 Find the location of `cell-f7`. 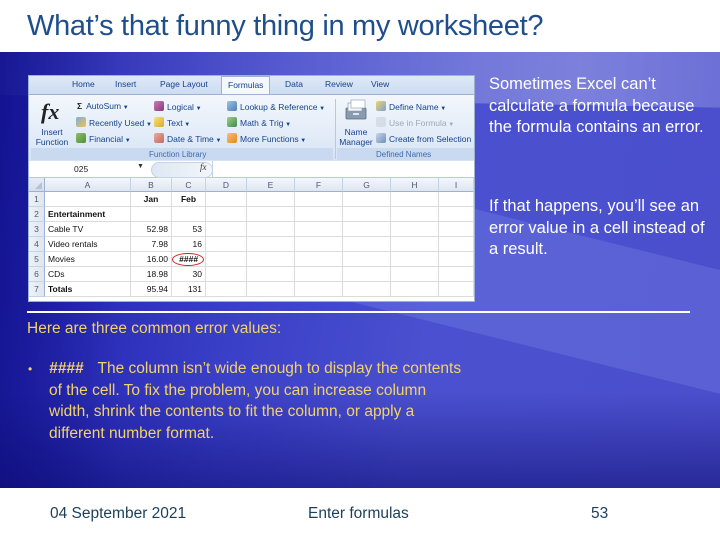

cell-f7 is located at coordinates (319, 289).